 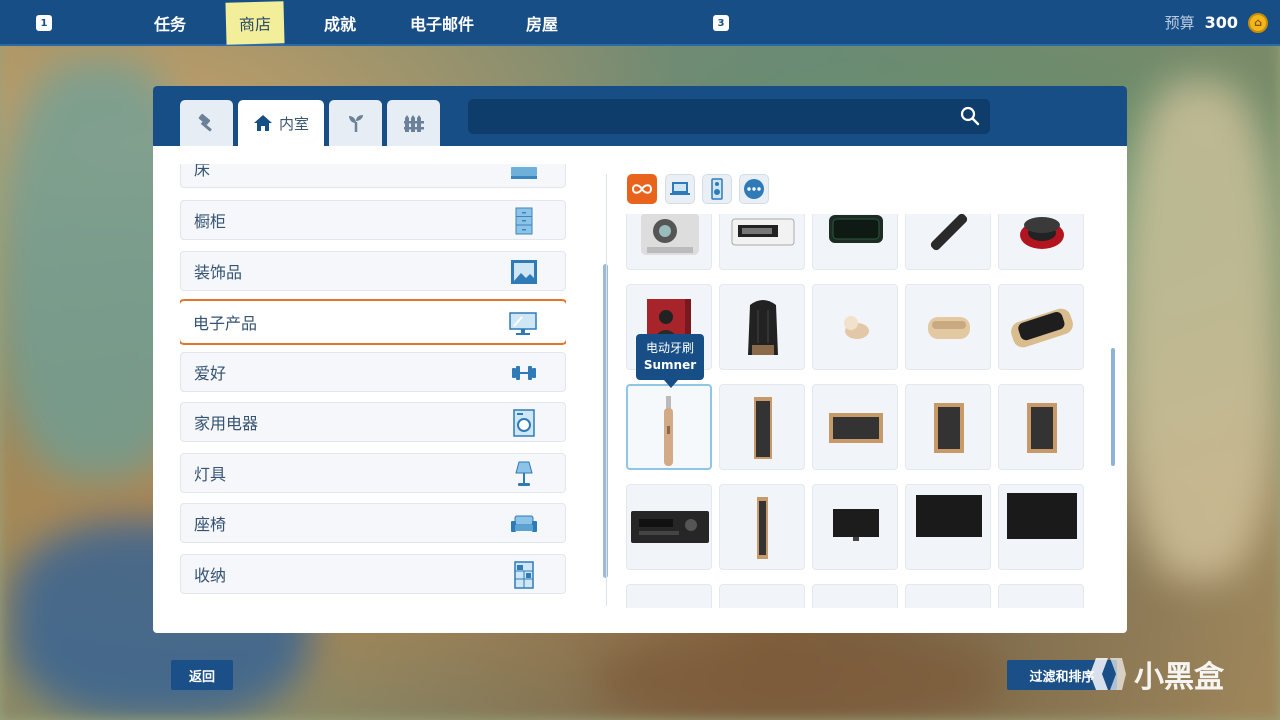 I want to click on washer-icon, so click(x=524, y=423).